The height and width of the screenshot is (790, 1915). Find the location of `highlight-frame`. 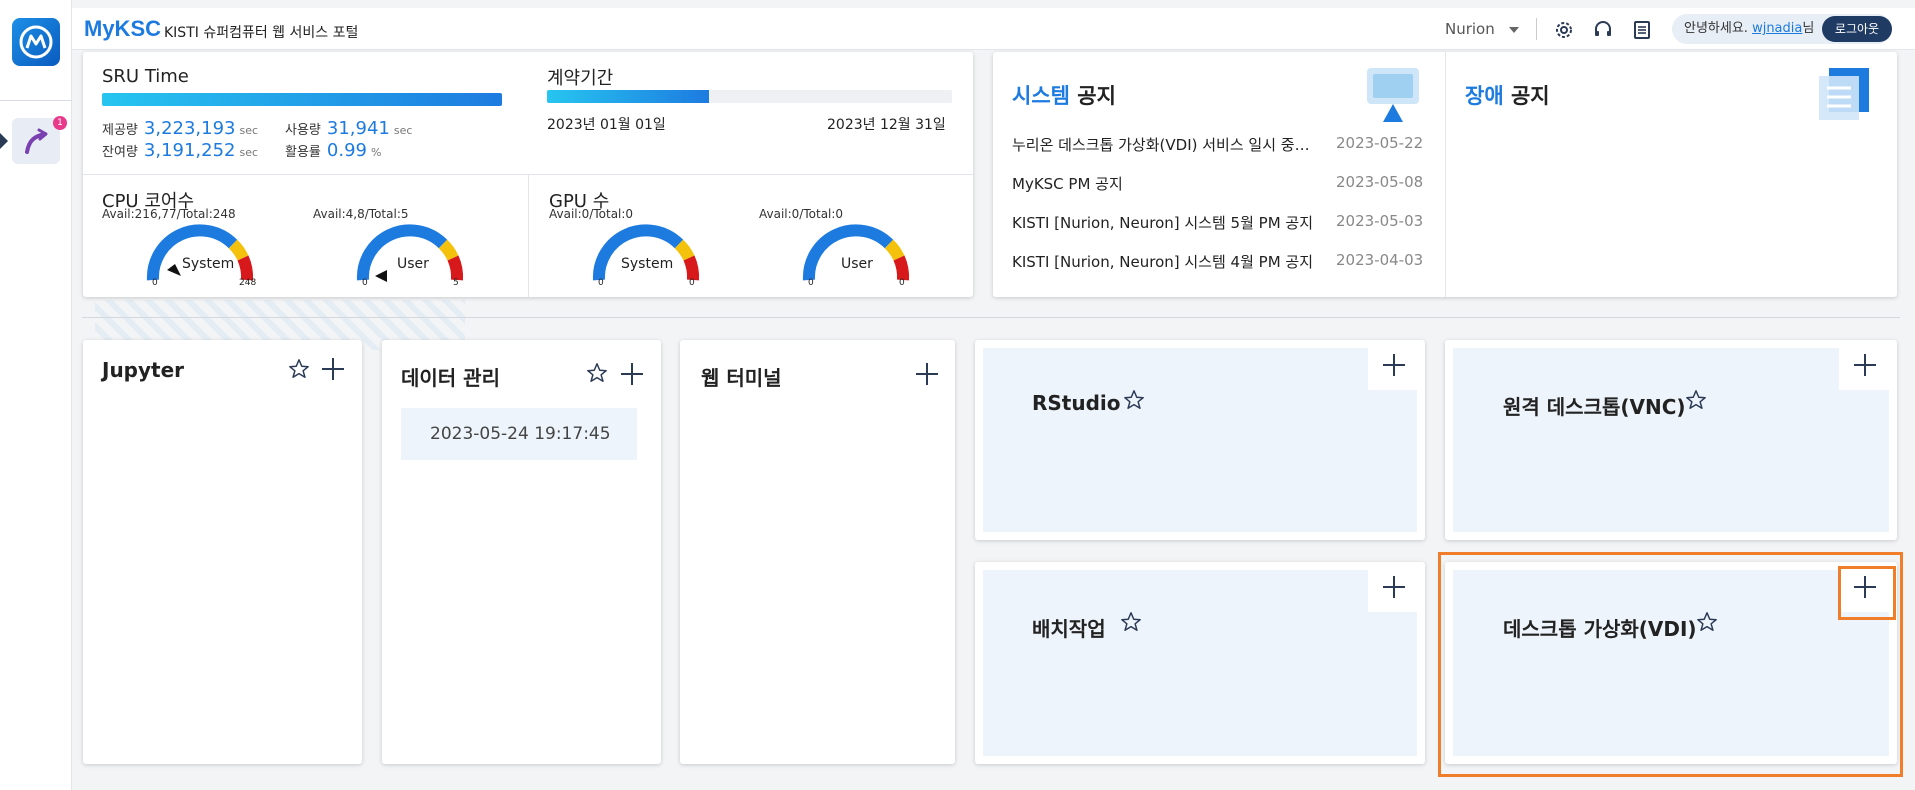

highlight-frame is located at coordinates (1670, 664).